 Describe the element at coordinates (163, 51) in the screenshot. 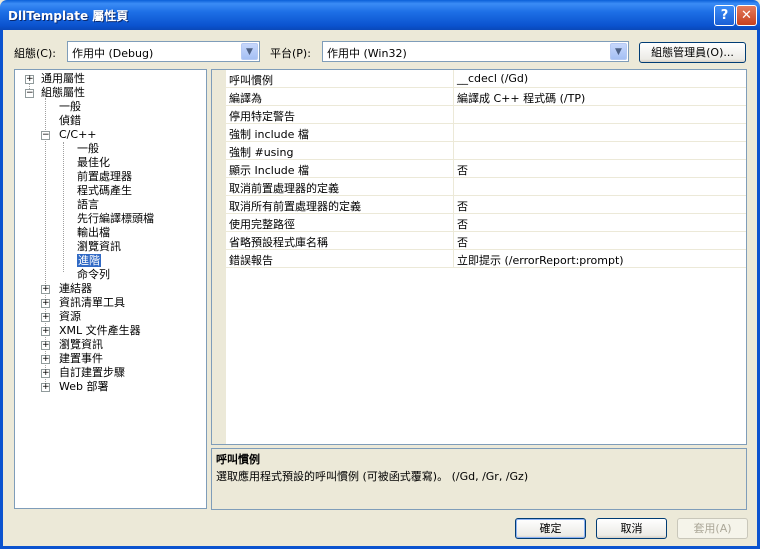

I see `configuration-dropdown: 作用中 (Debug) ▼` at that location.